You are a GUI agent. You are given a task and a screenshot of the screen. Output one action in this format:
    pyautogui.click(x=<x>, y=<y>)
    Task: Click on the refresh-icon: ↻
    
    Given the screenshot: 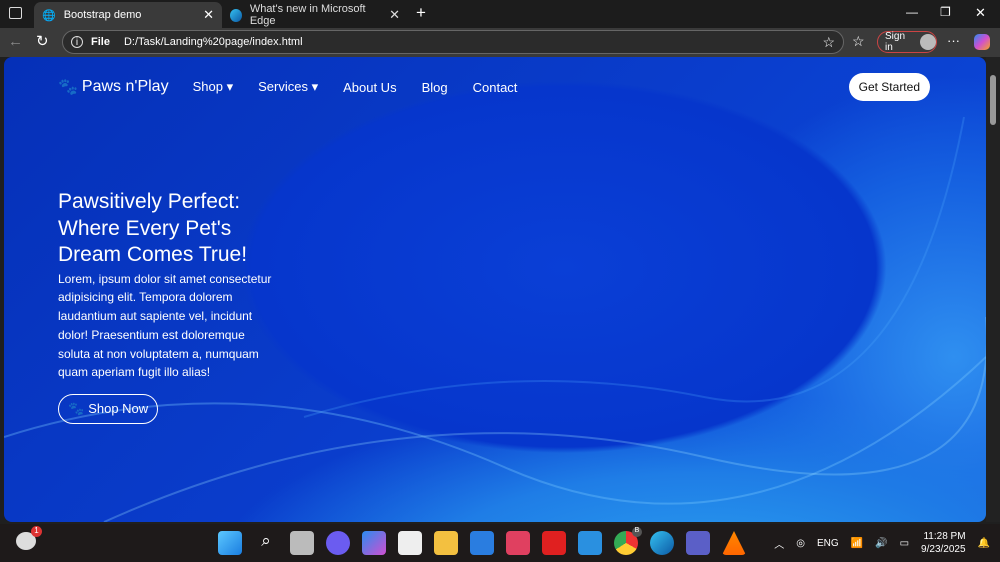 What is the action you would take?
    pyautogui.click(x=42, y=41)
    